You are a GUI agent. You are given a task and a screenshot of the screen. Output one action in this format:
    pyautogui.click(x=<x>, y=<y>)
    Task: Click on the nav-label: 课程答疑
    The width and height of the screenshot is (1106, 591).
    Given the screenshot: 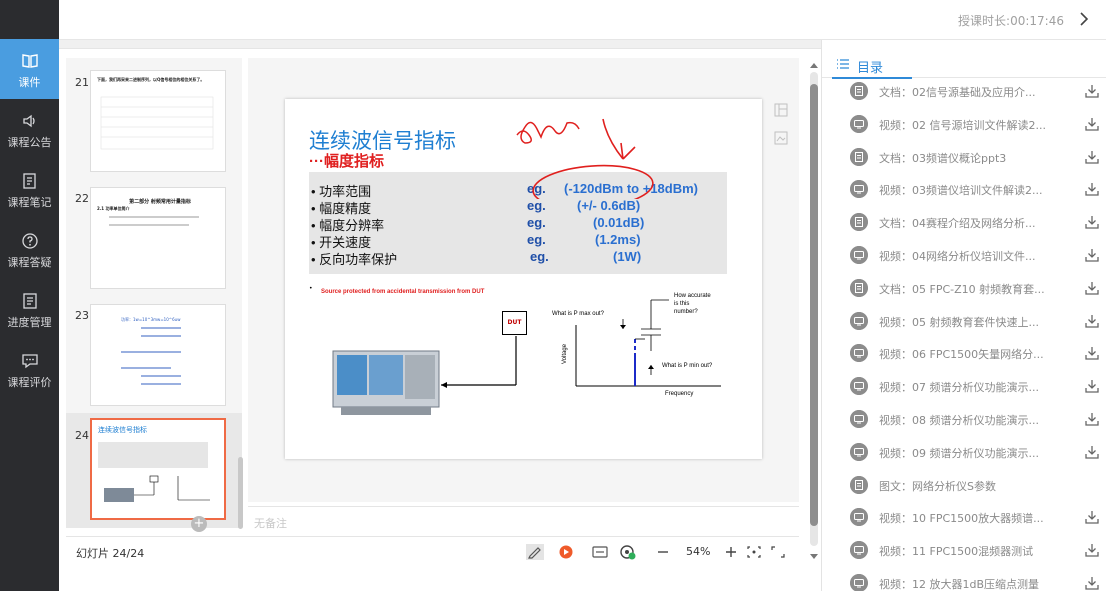 What is the action you would take?
    pyautogui.click(x=29, y=262)
    